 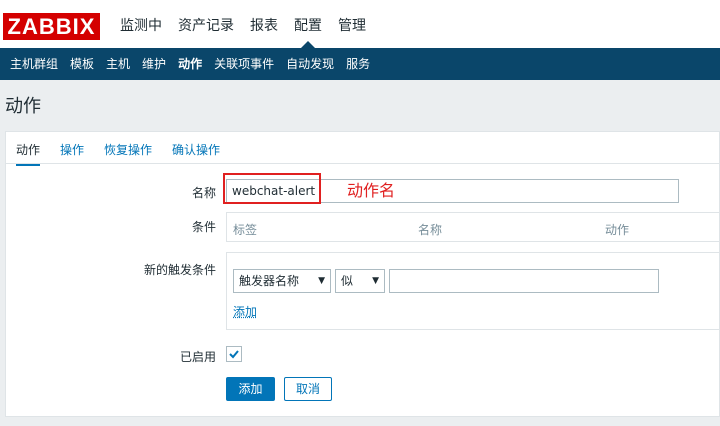 I want to click on submenu-services: 服务, so click(x=358, y=64).